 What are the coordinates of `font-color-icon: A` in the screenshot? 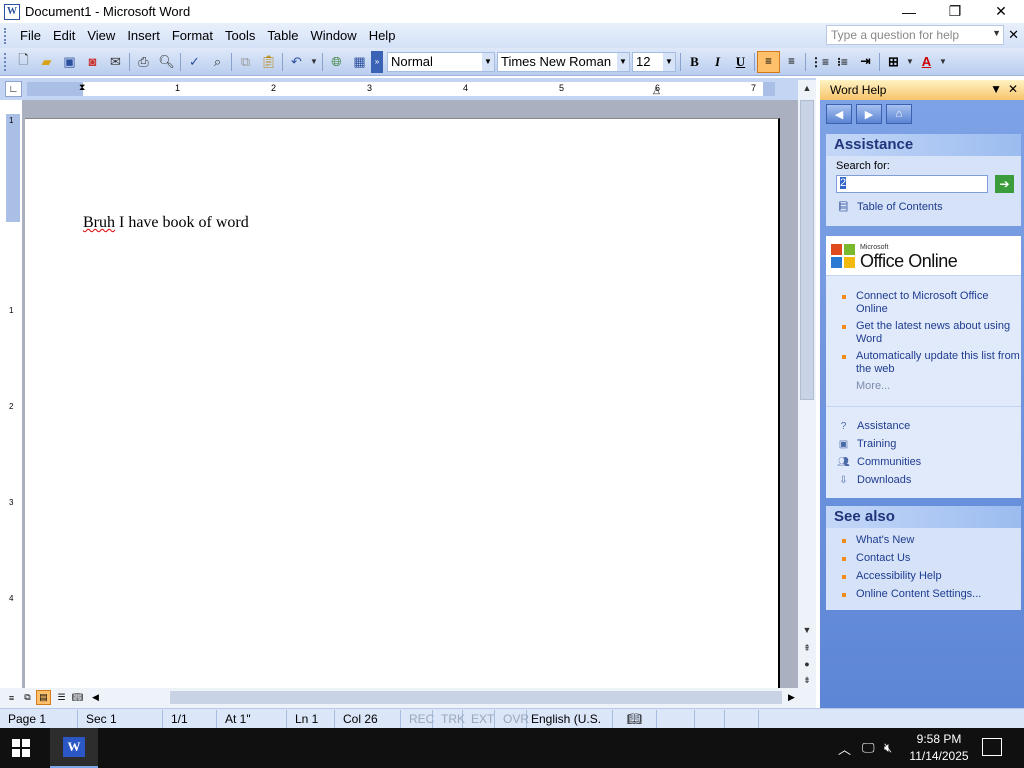 It's located at (926, 62).